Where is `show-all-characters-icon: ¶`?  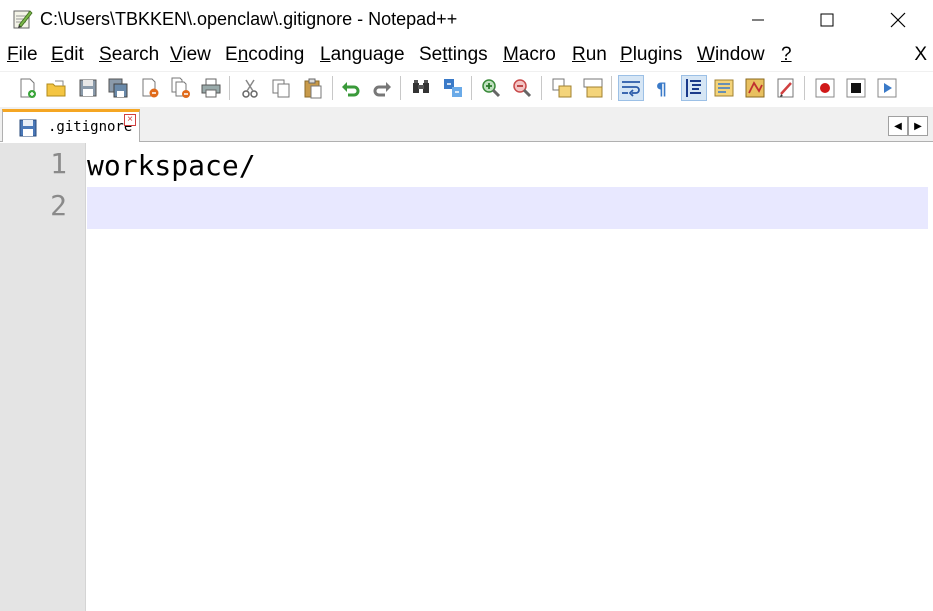
show-all-characters-icon: ¶ is located at coordinates (661, 89).